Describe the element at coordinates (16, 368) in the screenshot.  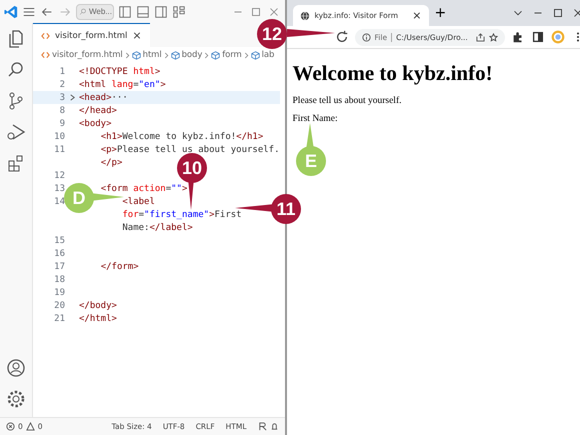
I see `account-icon` at that location.